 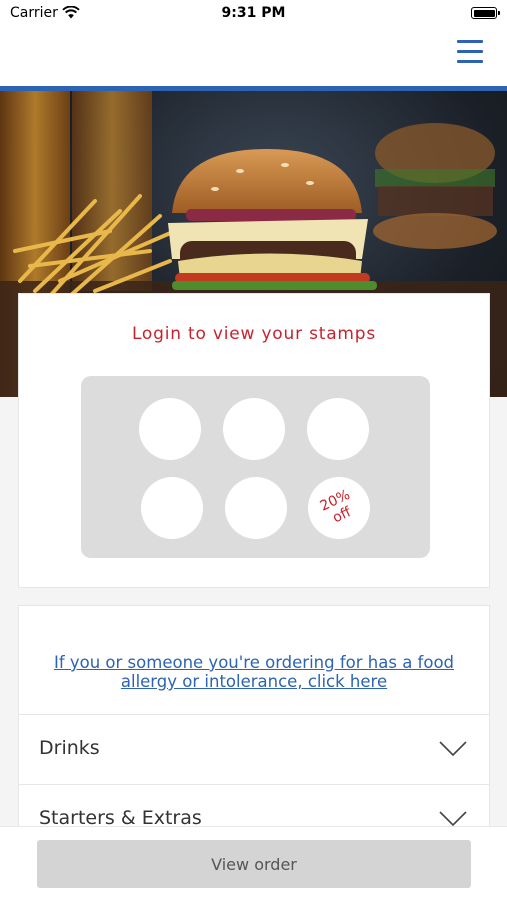 I want to click on top-nav-bar, so click(x=253, y=58).